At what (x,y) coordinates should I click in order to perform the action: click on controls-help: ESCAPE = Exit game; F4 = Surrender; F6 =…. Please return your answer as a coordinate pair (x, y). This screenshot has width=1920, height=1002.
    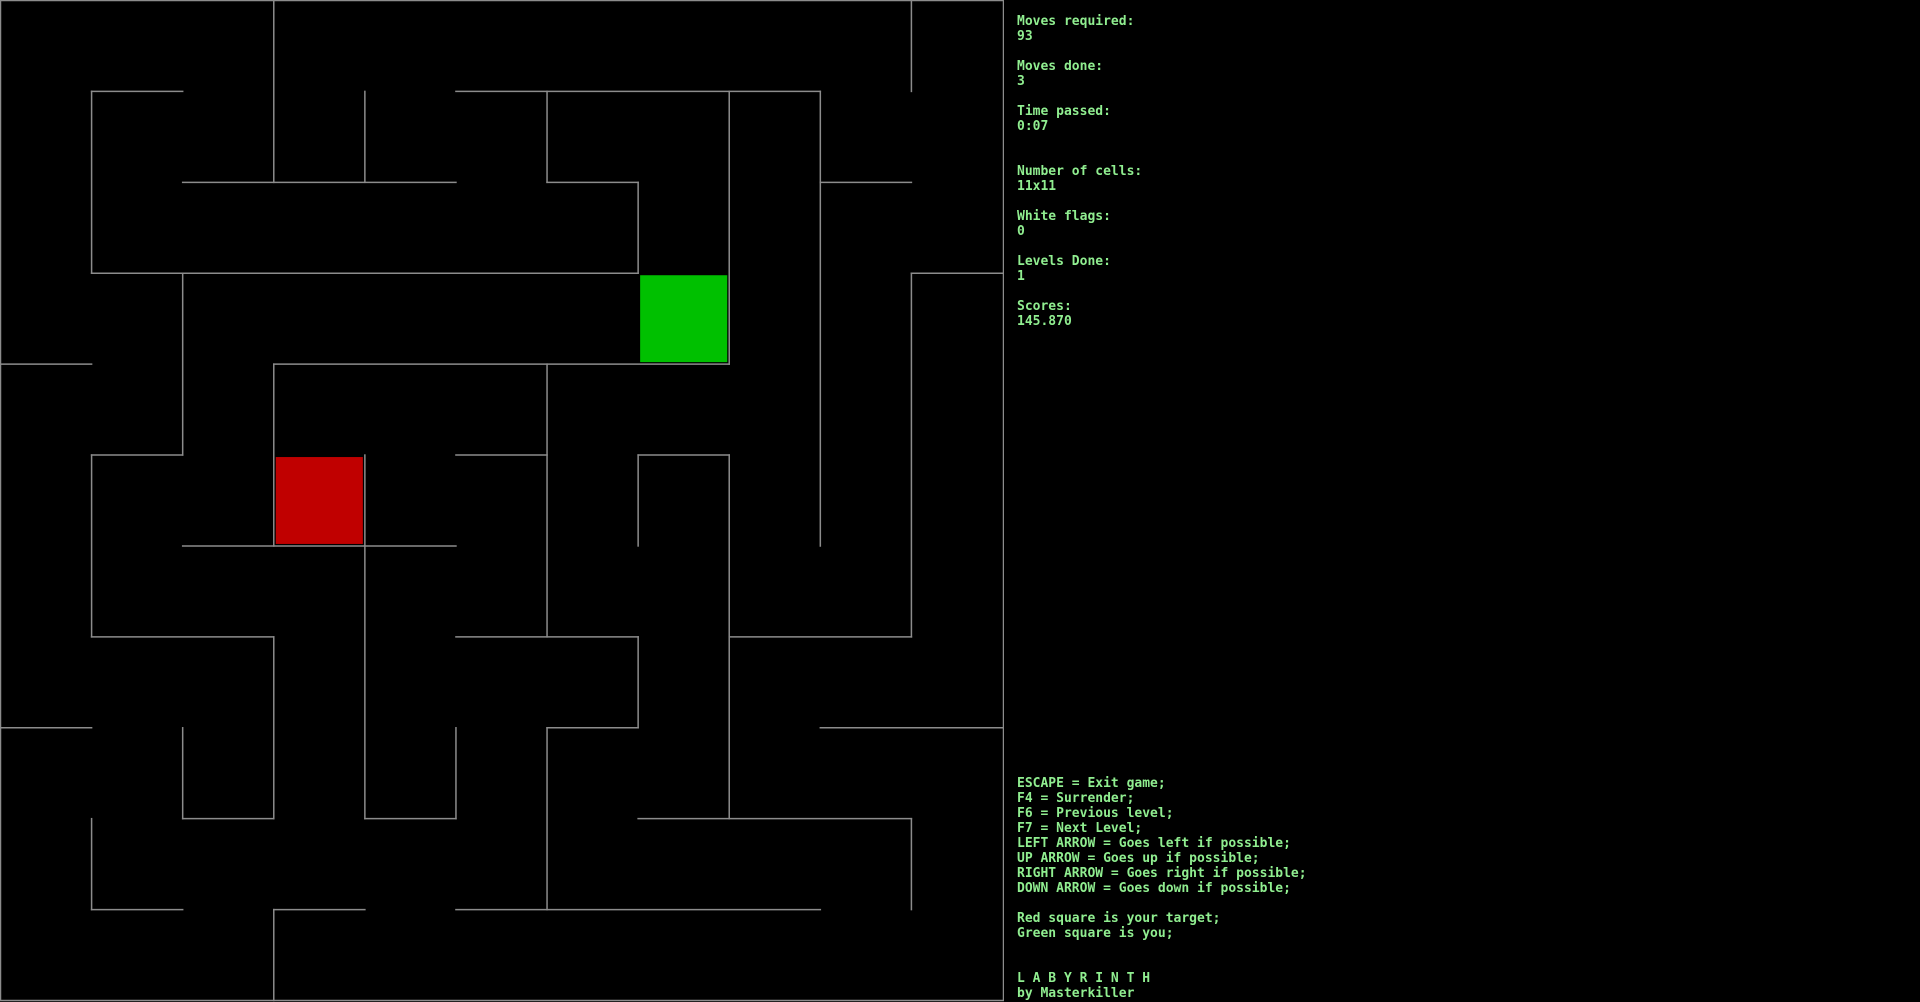
    Looking at the image, I should click on (1162, 836).